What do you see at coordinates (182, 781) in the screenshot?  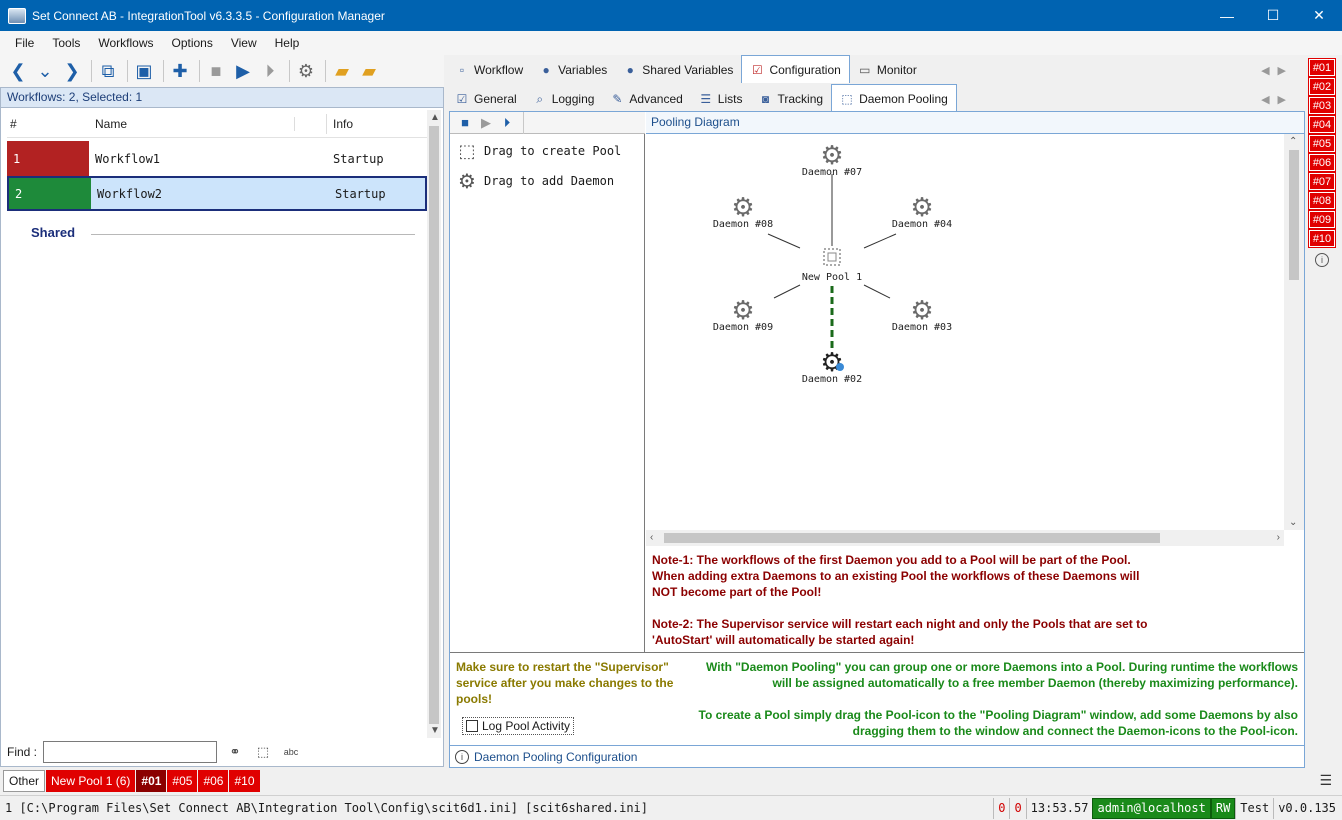 I see `tab-daemon: #05` at bounding box center [182, 781].